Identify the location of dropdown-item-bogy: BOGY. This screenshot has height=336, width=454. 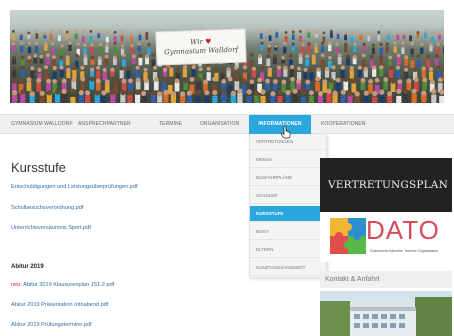
(289, 232).